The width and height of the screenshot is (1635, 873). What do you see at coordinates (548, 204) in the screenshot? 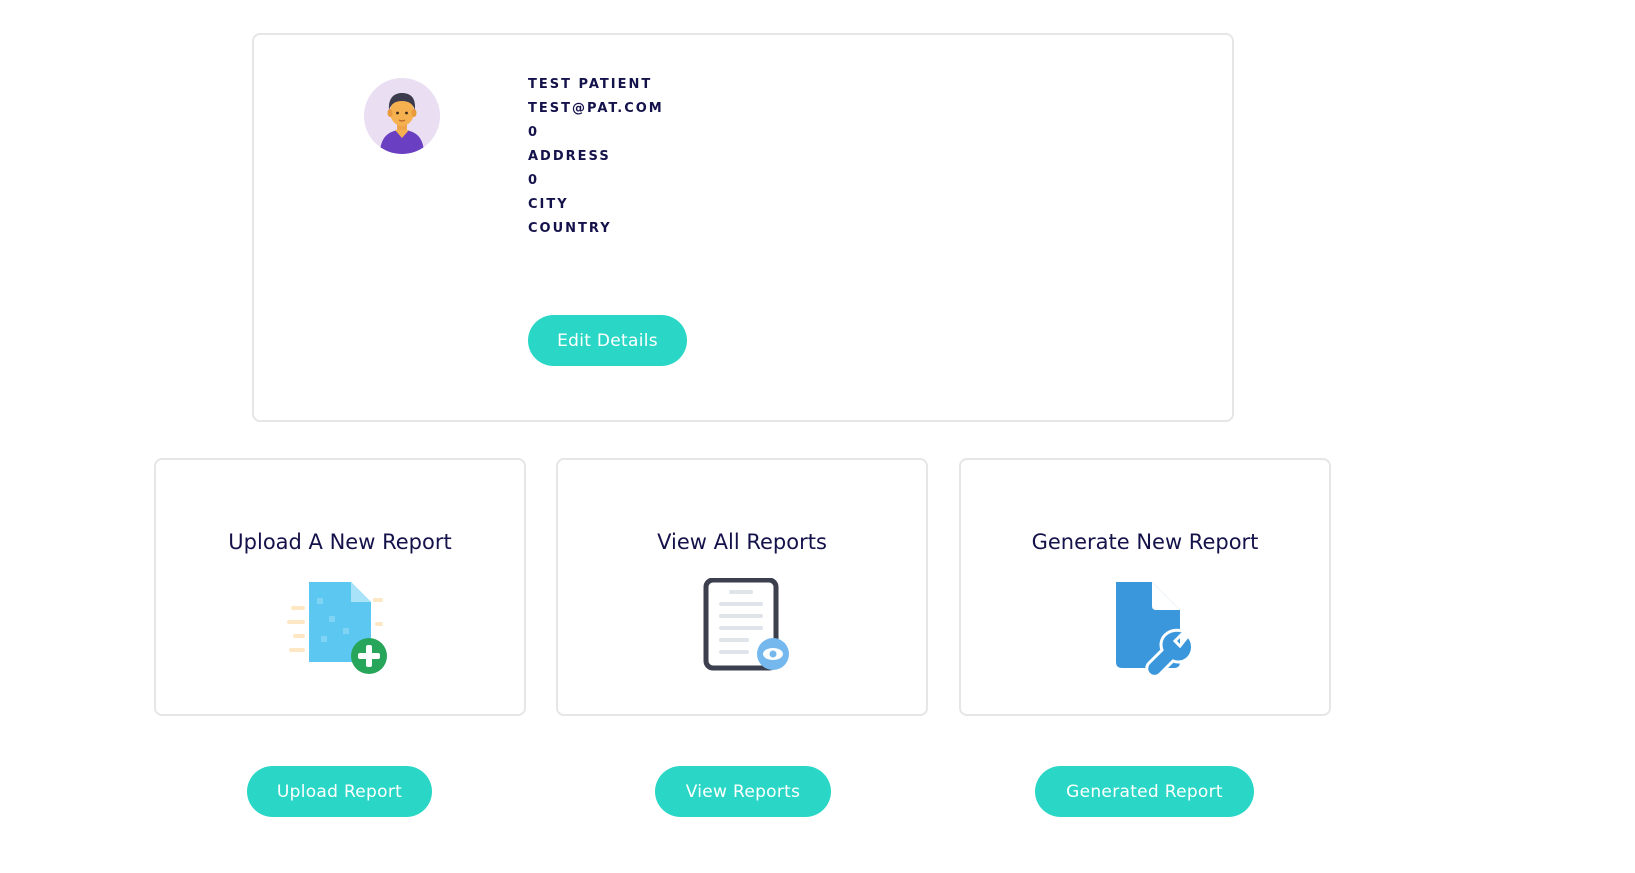
I see `patient-city: CITY` at bounding box center [548, 204].